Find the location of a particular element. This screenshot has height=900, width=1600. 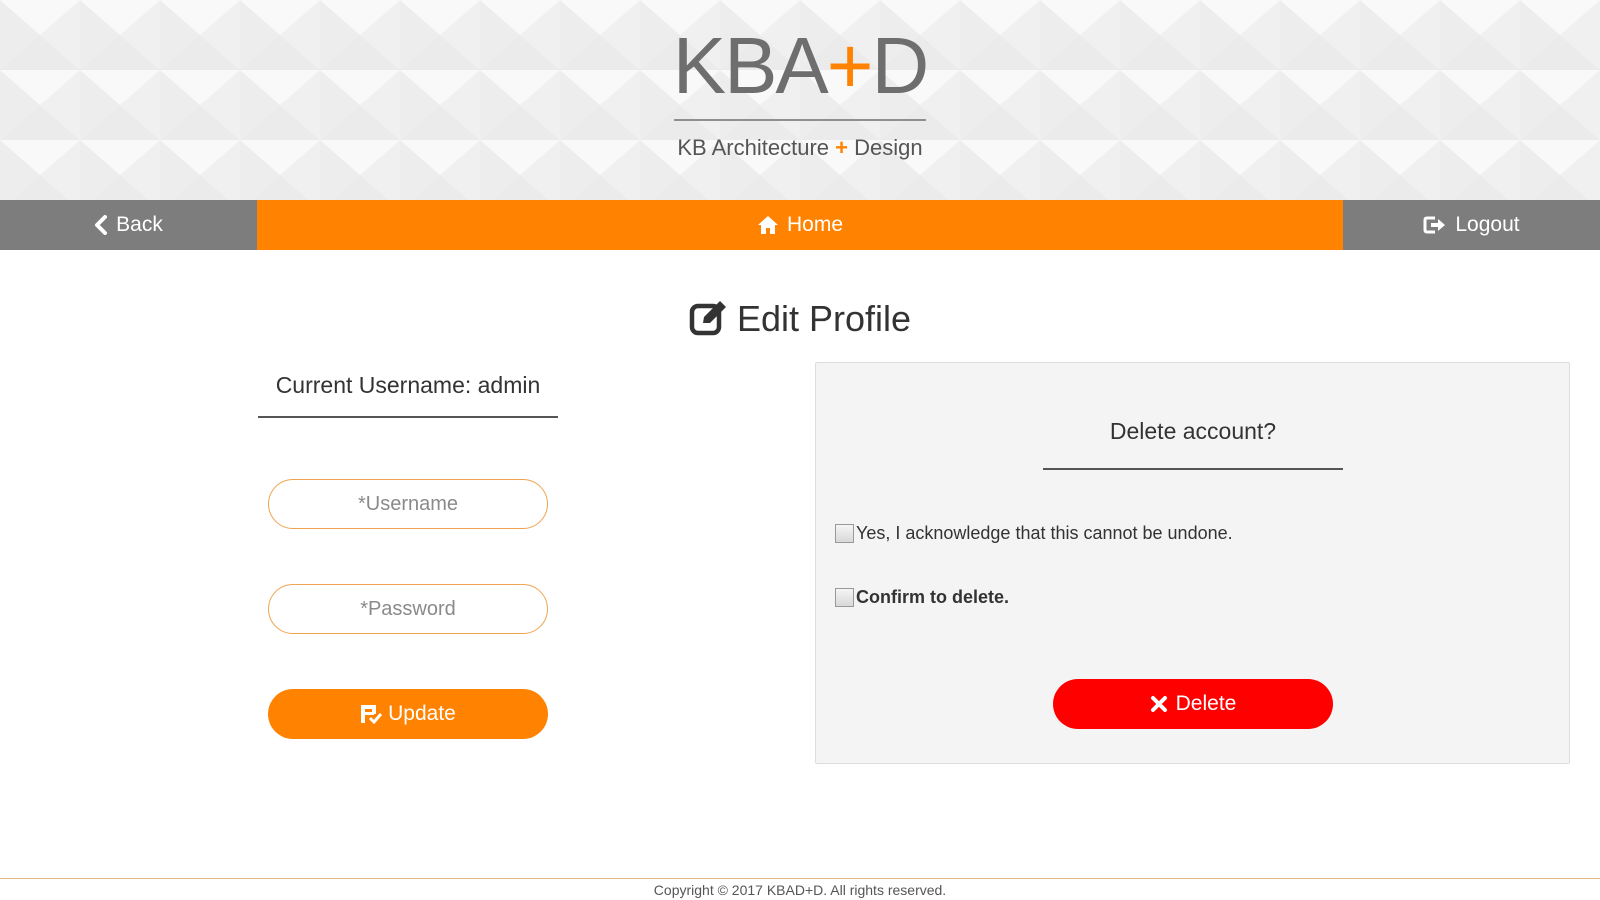

confirm-label: Confirm to delete. is located at coordinates (933, 597).